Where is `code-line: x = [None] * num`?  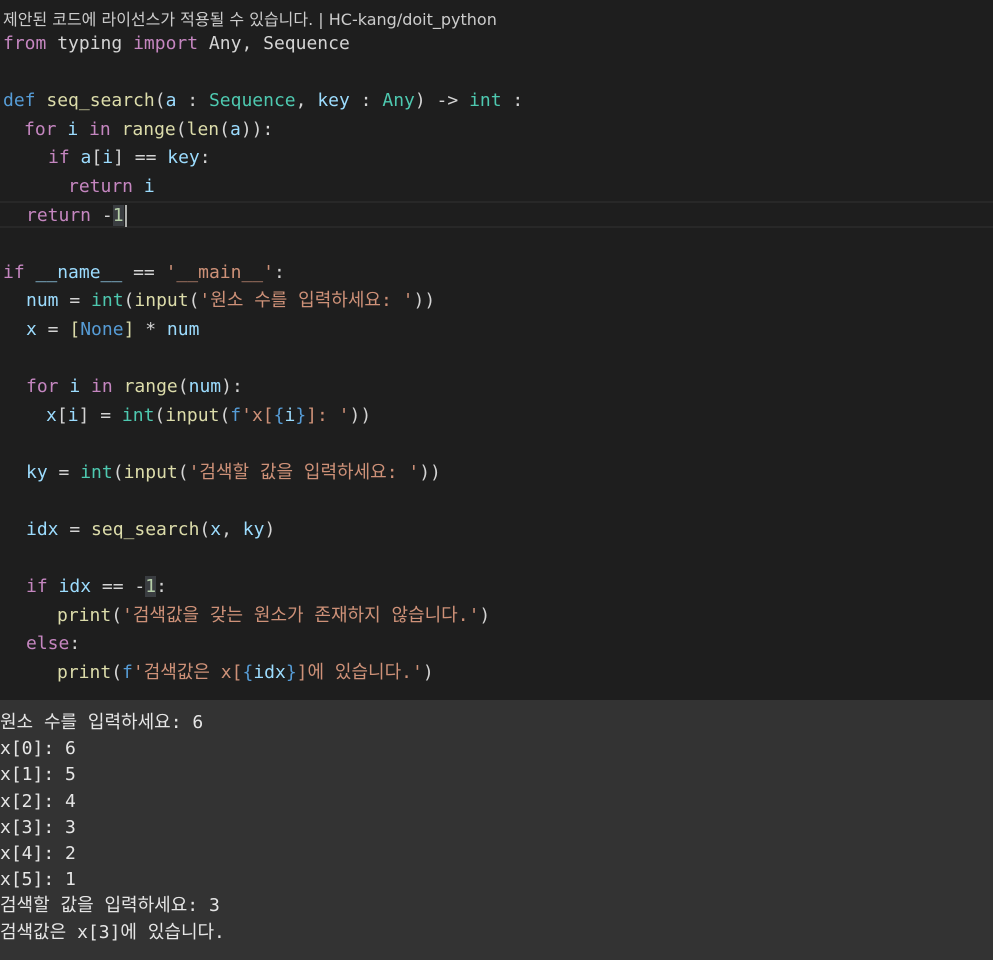 code-line: x = [None] * num is located at coordinates (263, 330).